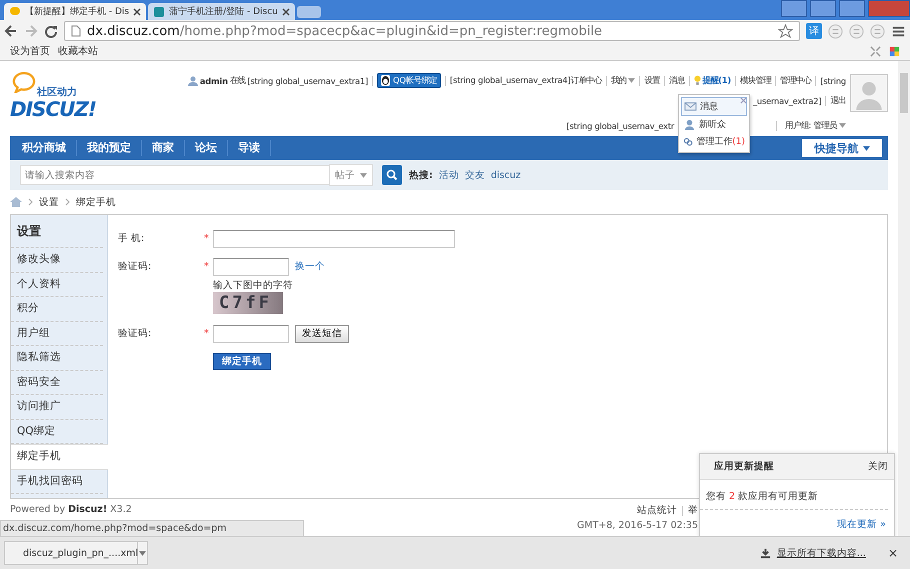  I want to click on star-icon, so click(785, 31).